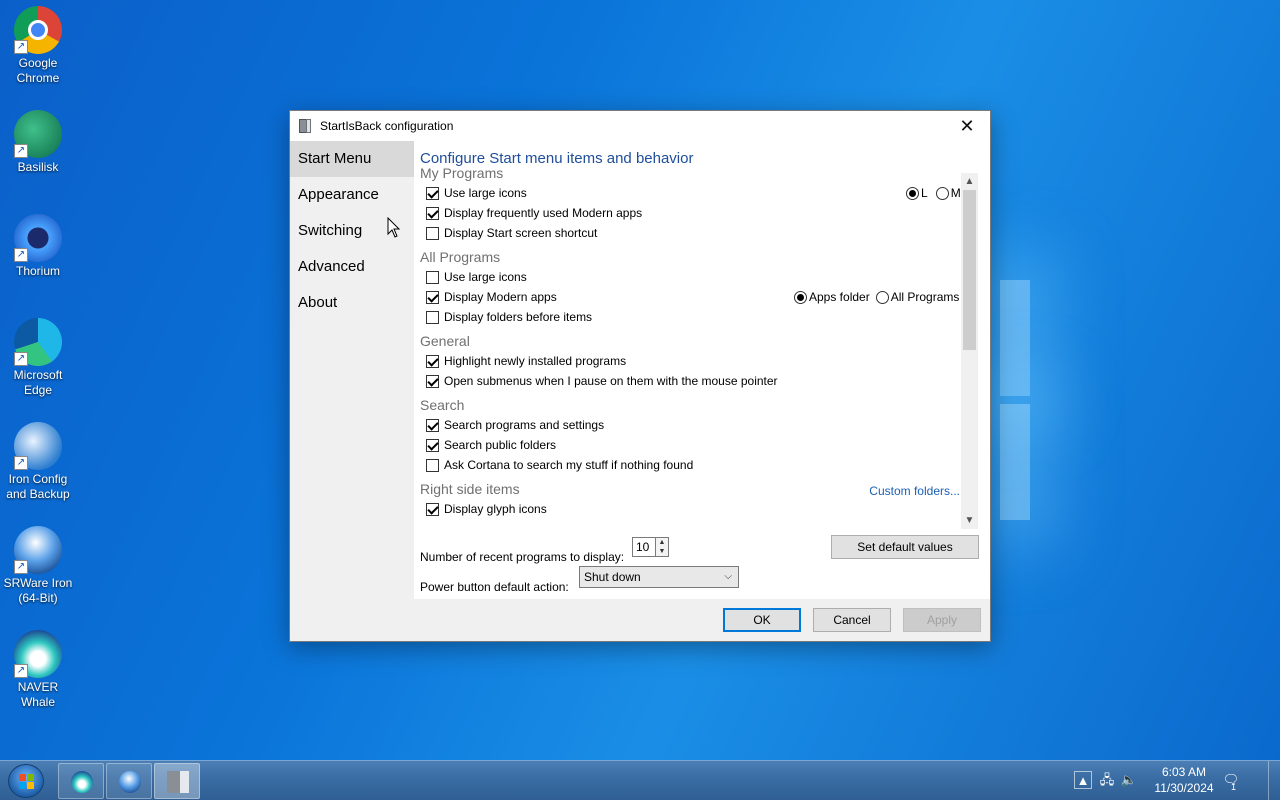  Describe the element at coordinates (38, 30) in the screenshot. I see `chrome-icon: ↗` at that location.